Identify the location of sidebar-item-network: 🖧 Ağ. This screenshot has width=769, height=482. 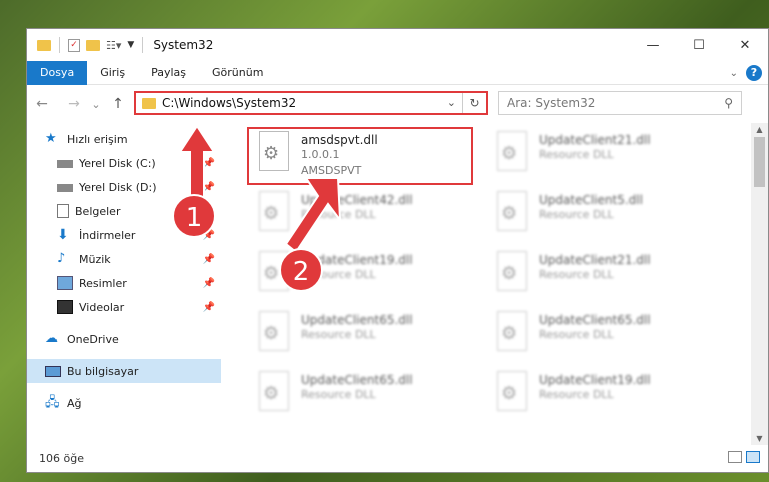
(124, 403).